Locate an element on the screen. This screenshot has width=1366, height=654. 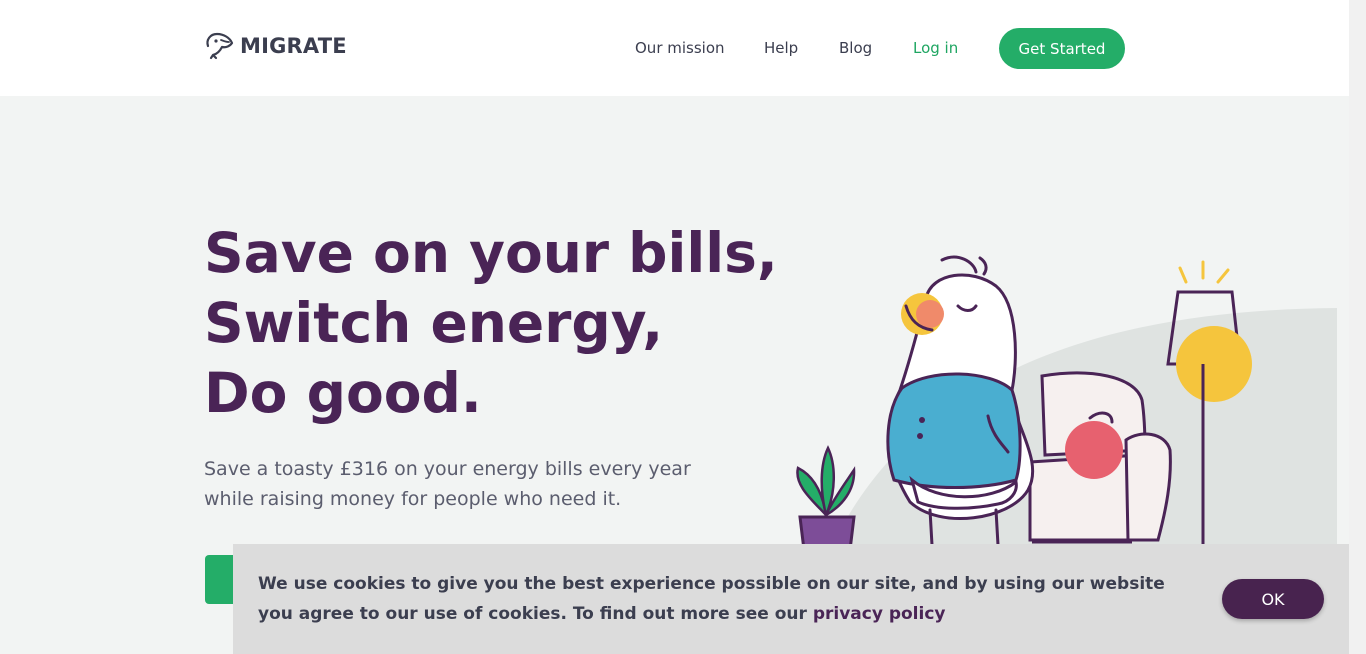
nav-help: Help is located at coordinates (781, 48).